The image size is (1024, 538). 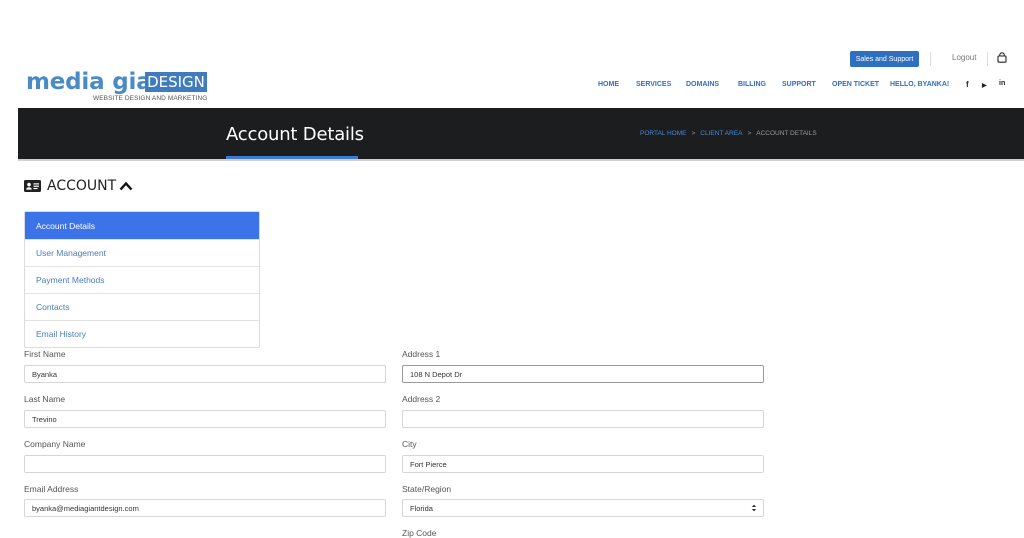 What do you see at coordinates (721, 133) in the screenshot?
I see `breadcrumb-client-area: CLIENT AREA` at bounding box center [721, 133].